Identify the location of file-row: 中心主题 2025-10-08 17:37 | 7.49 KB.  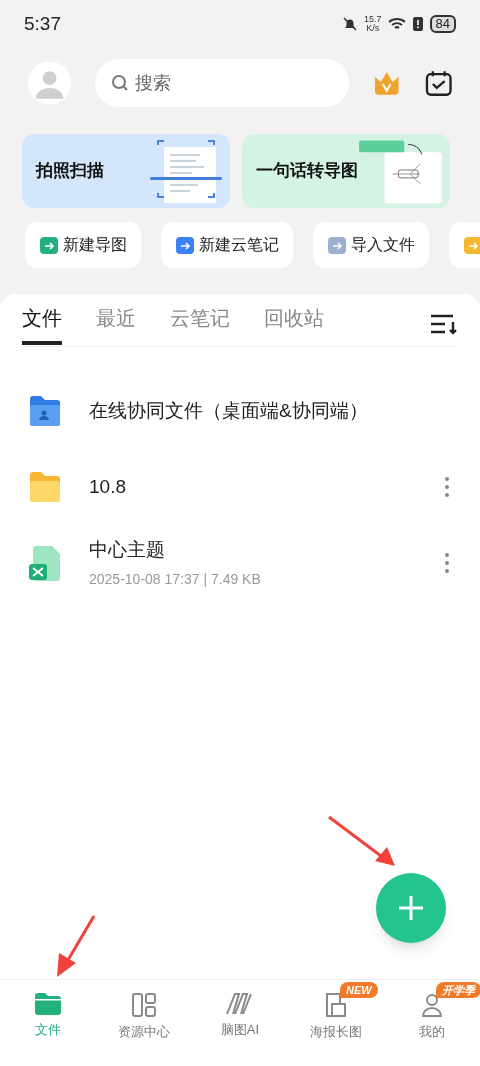
(240, 563).